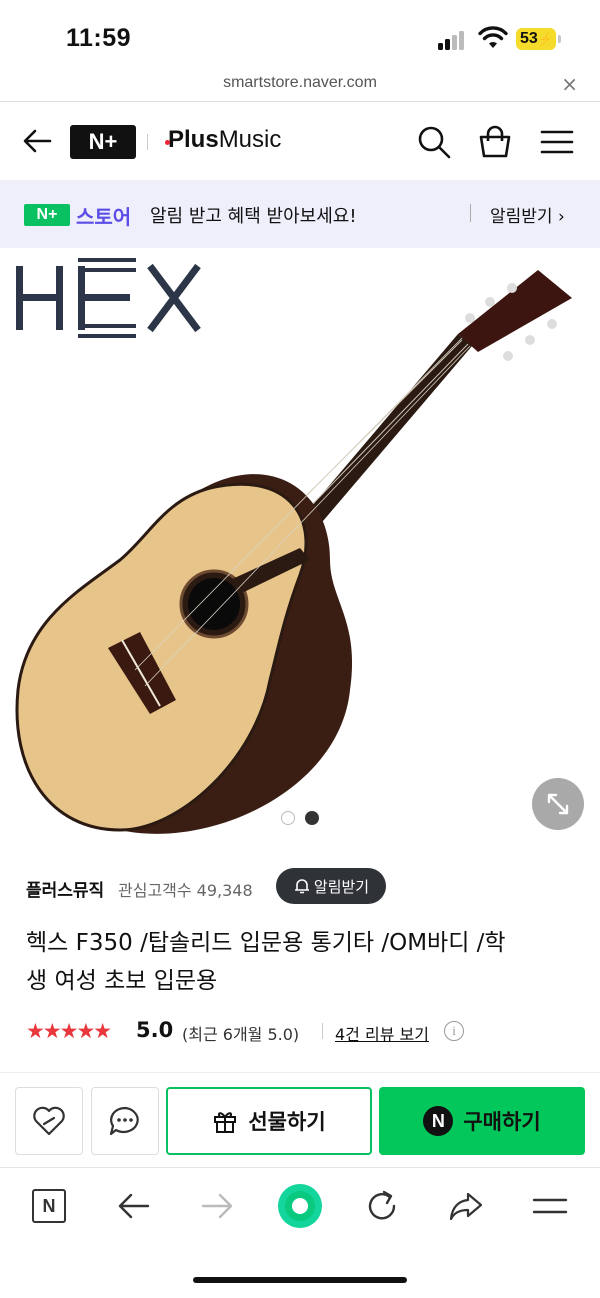  Describe the element at coordinates (193, 139) in the screenshot. I see `store-name-bold: Plus` at that location.